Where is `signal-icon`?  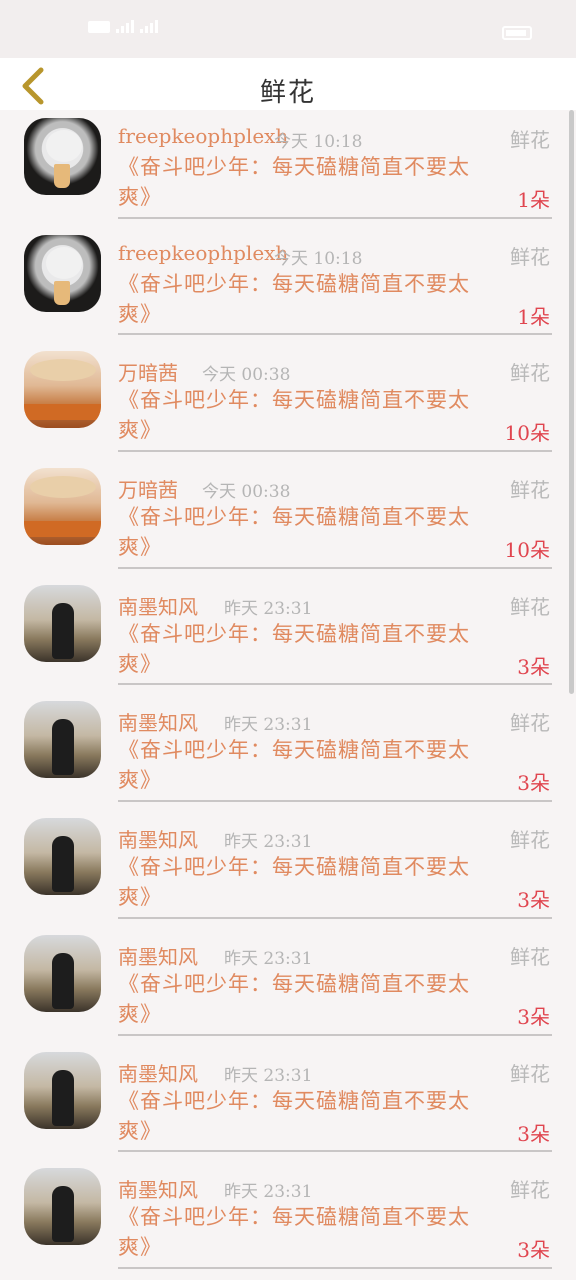 signal-icon is located at coordinates (125, 26).